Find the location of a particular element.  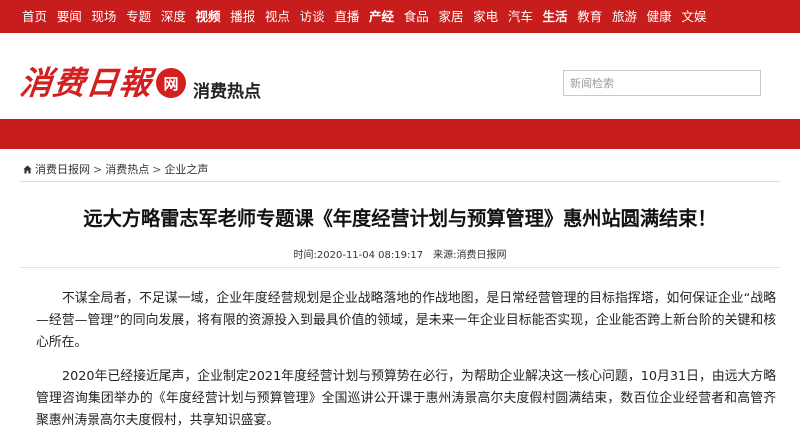

nav-item: 首页 is located at coordinates (34, 16).